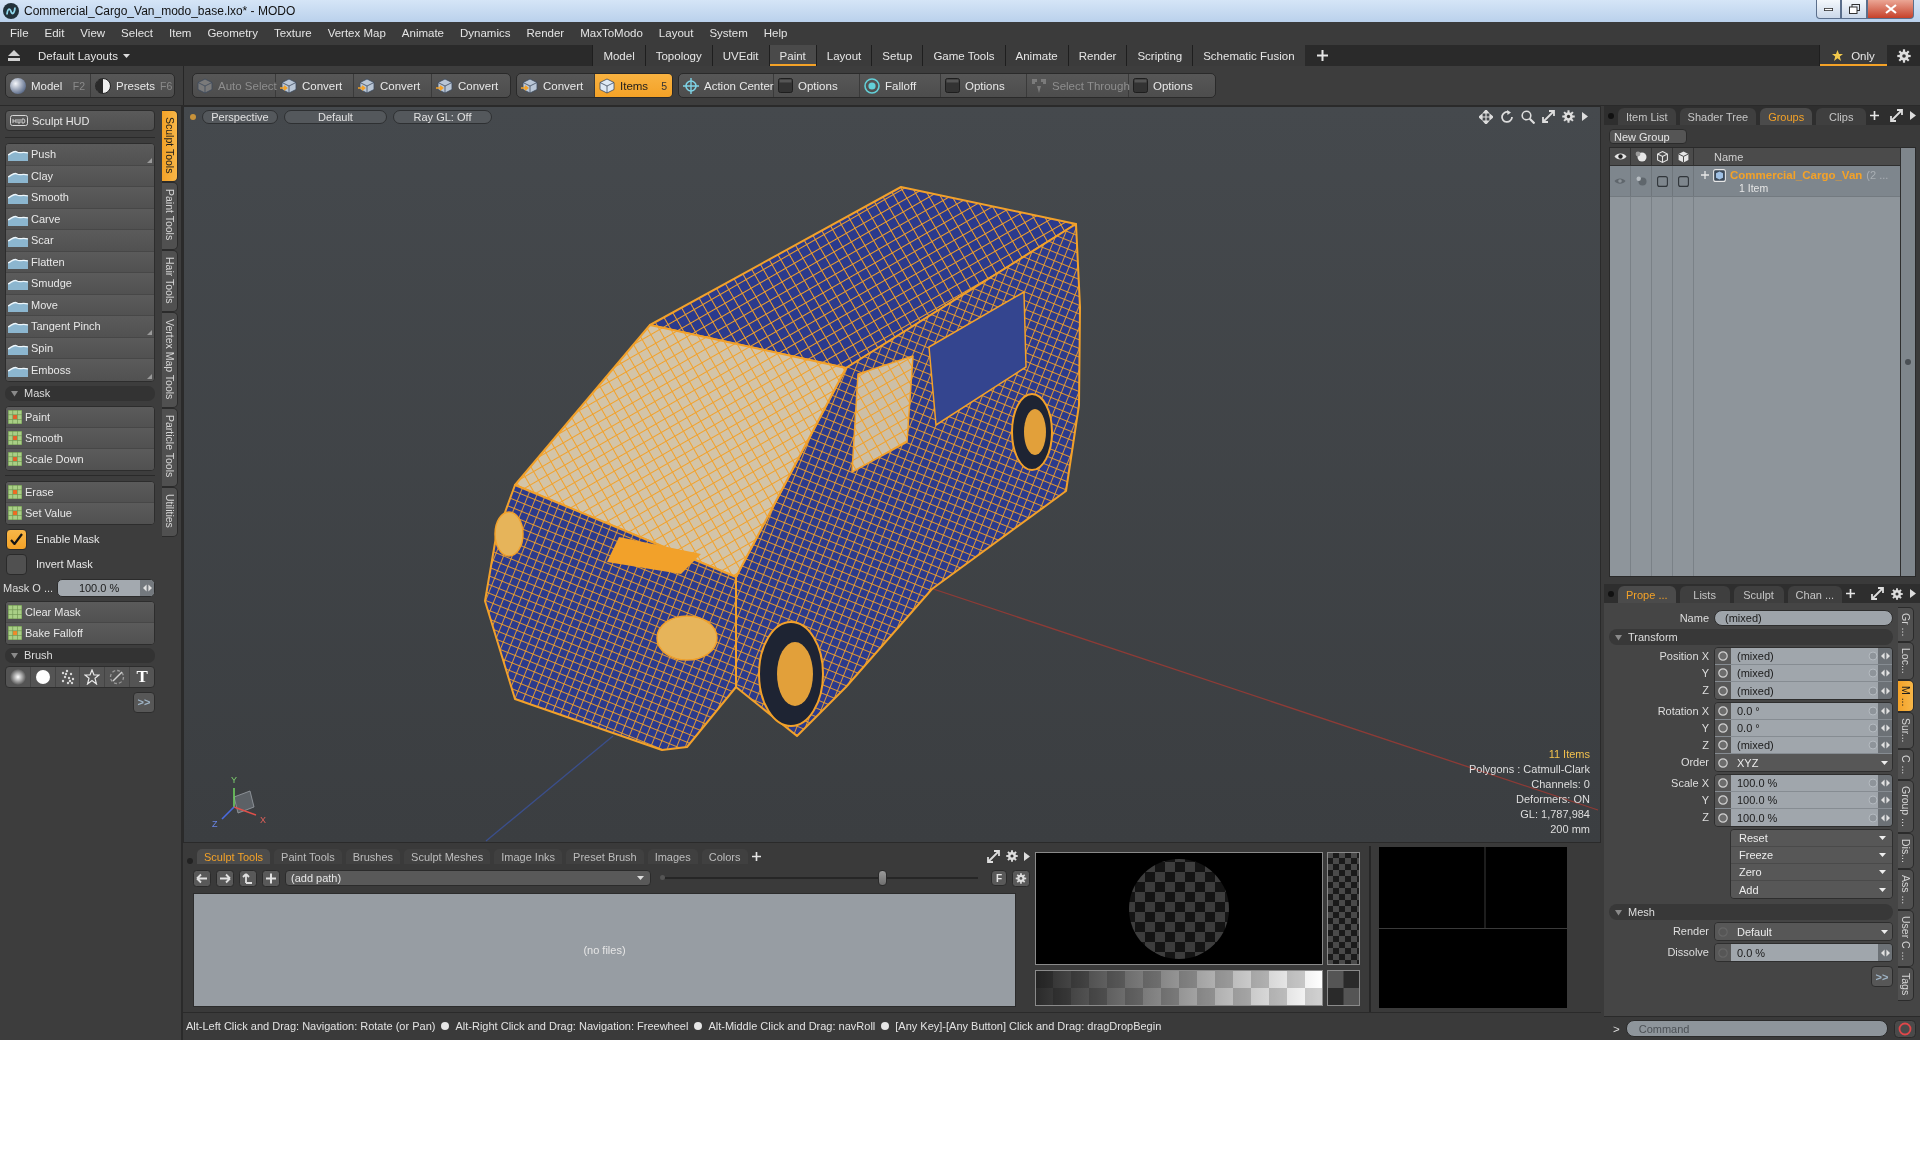  I want to click on action-dropdown: Reset, so click(1811, 838).